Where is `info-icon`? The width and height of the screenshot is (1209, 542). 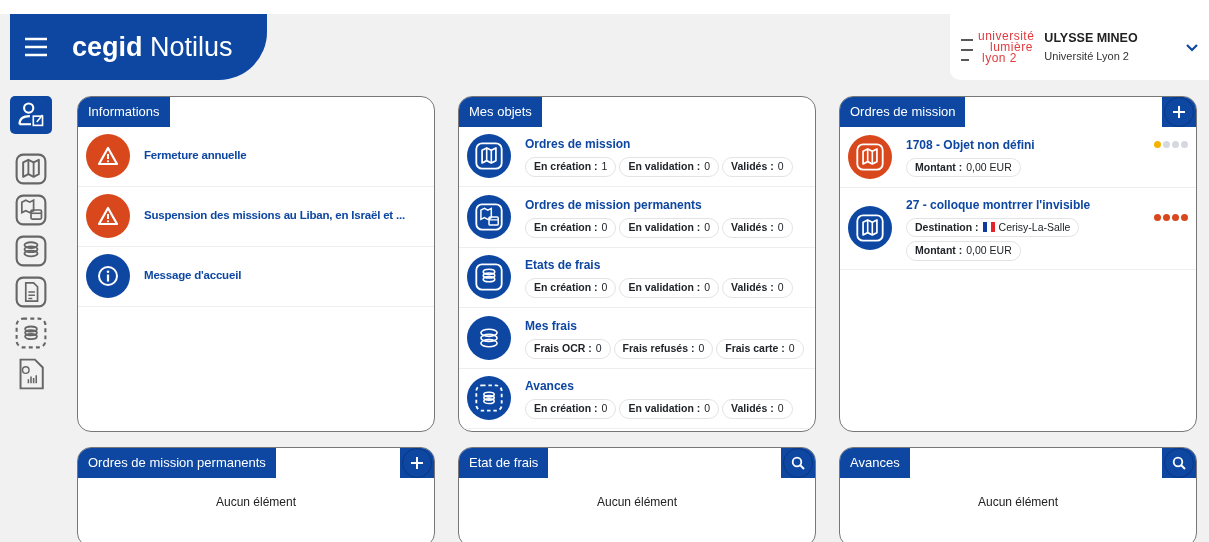 info-icon is located at coordinates (108, 276).